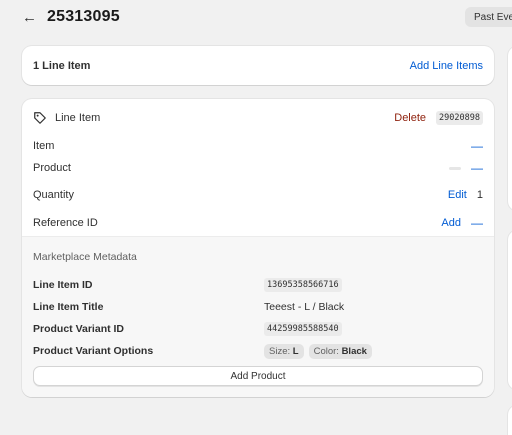  I want to click on tag-icon, so click(40, 118).